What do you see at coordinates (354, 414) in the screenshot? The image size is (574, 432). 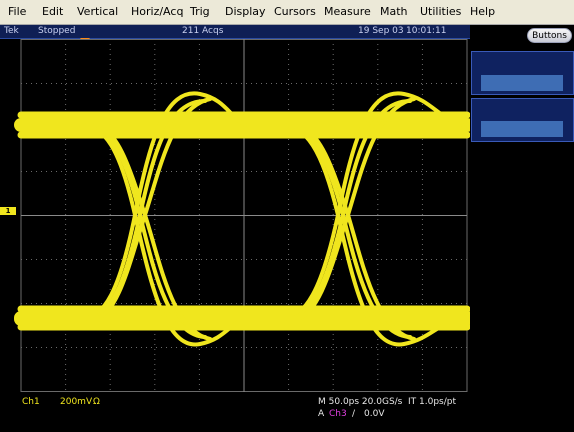 I see `trigger-slope-icon: /` at bounding box center [354, 414].